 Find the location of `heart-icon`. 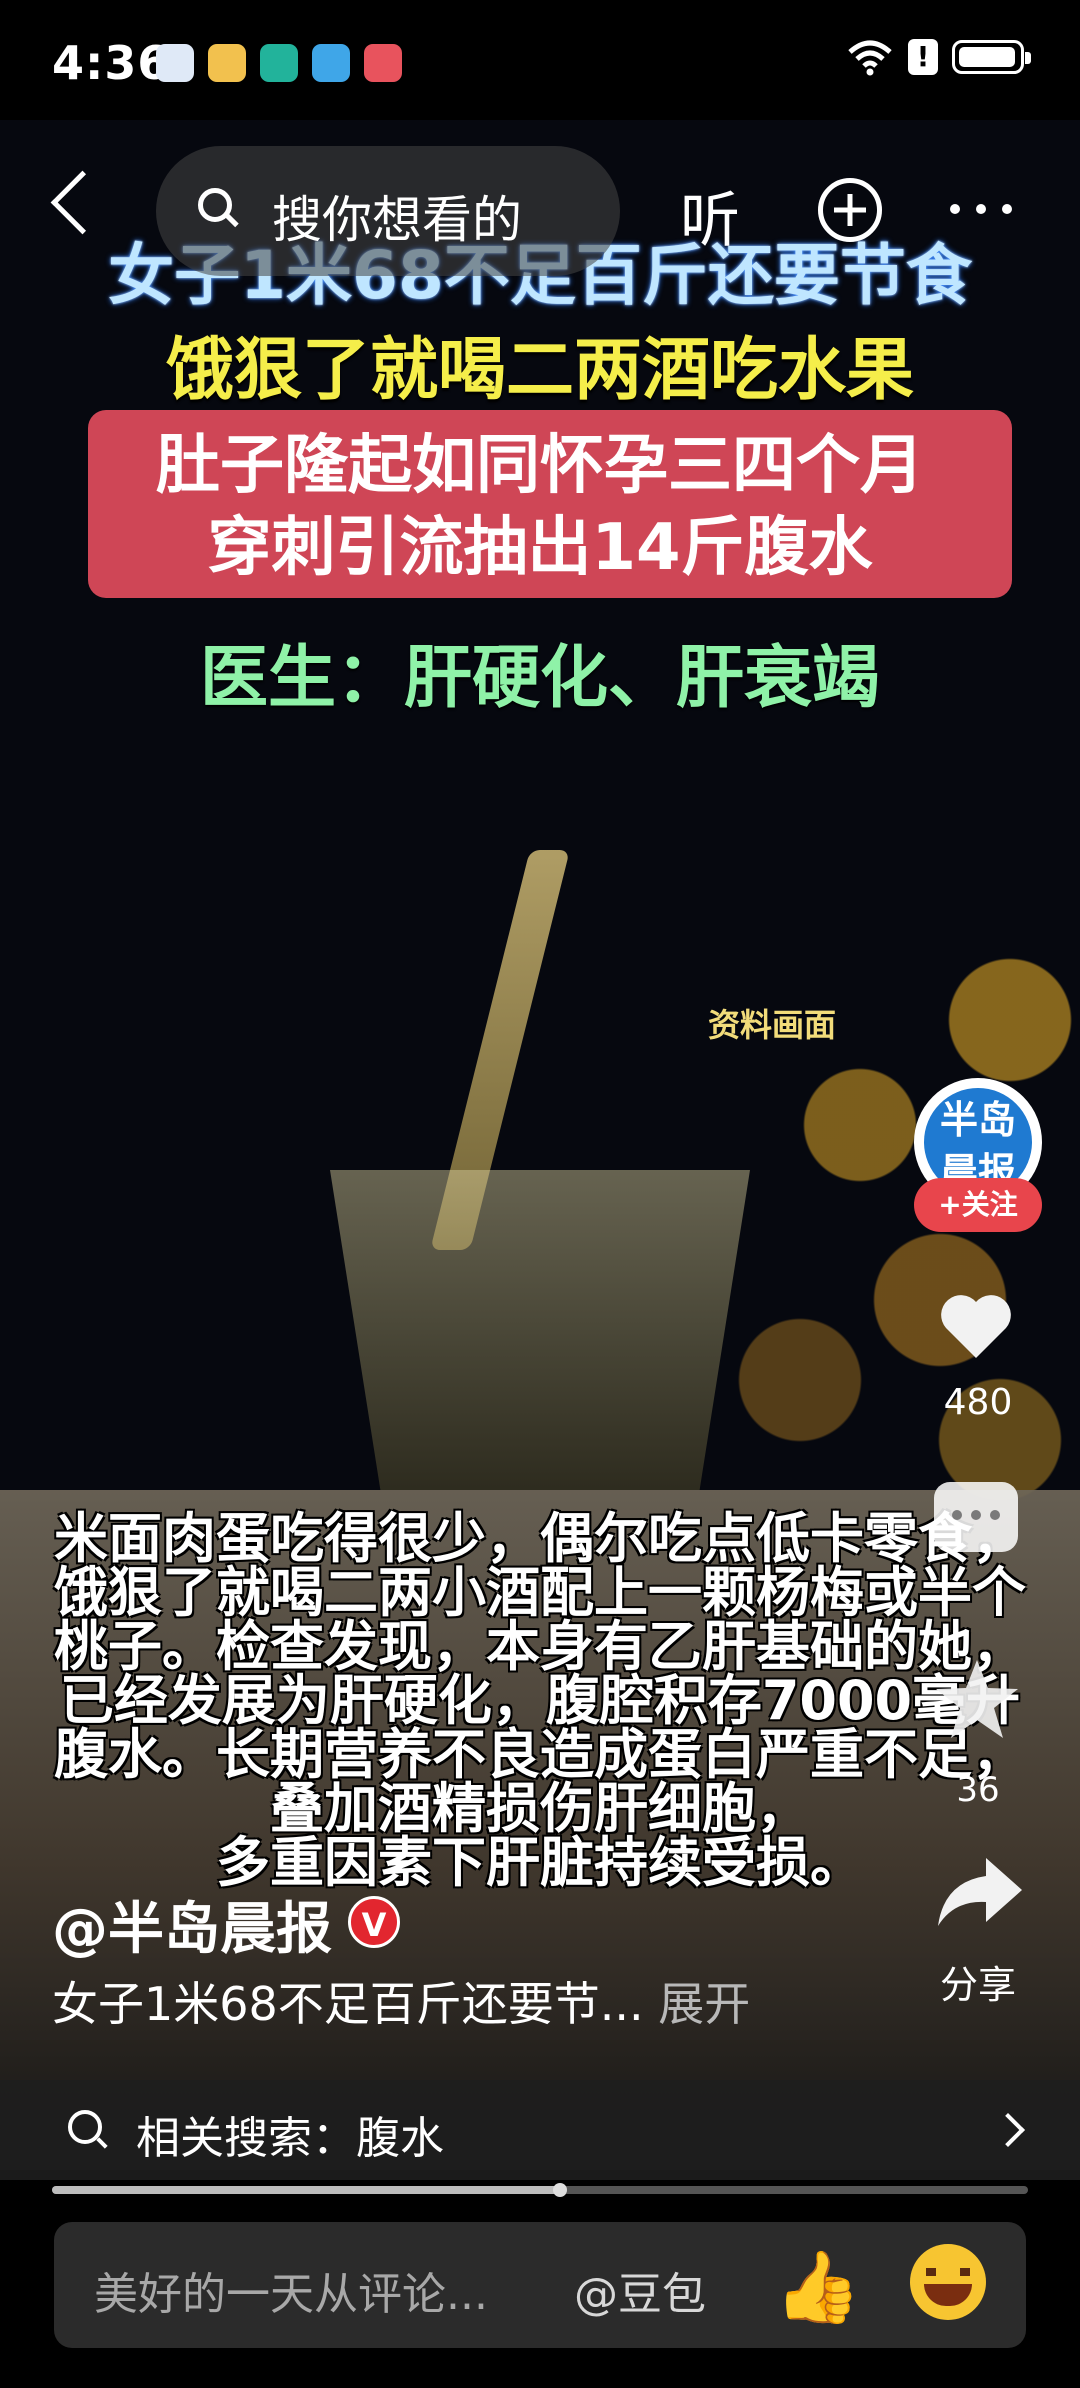

heart-icon is located at coordinates (976, 1326).